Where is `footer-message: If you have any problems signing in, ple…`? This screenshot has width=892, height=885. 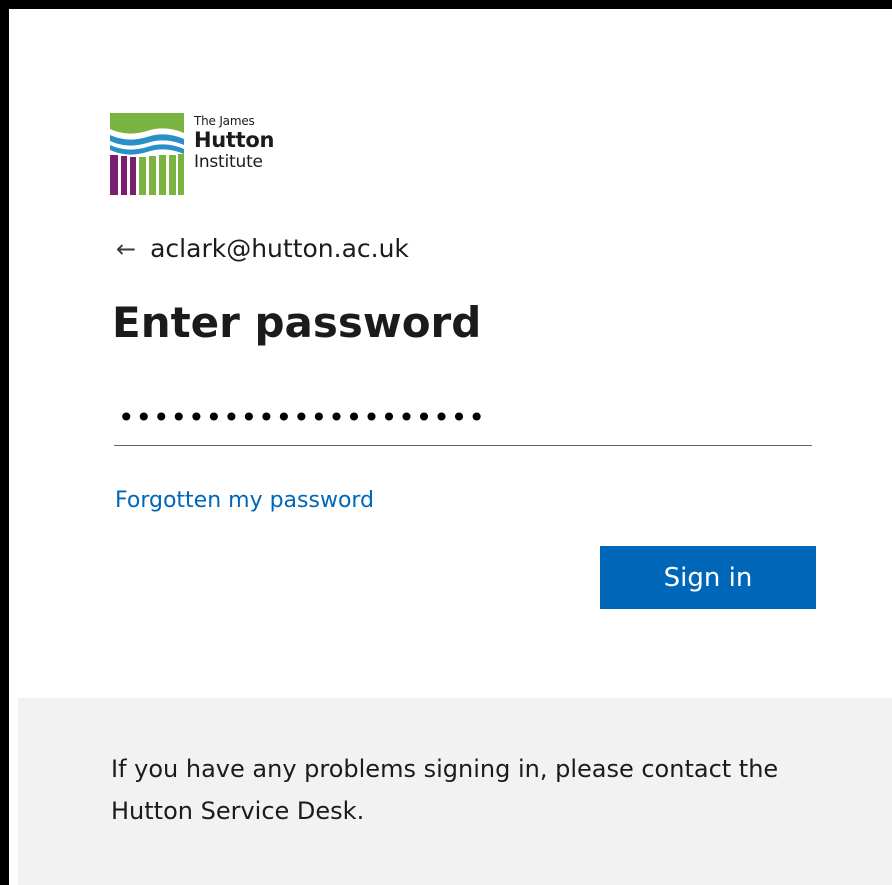
footer-message: If you have any problems signing in, ple… is located at coordinates (445, 790).